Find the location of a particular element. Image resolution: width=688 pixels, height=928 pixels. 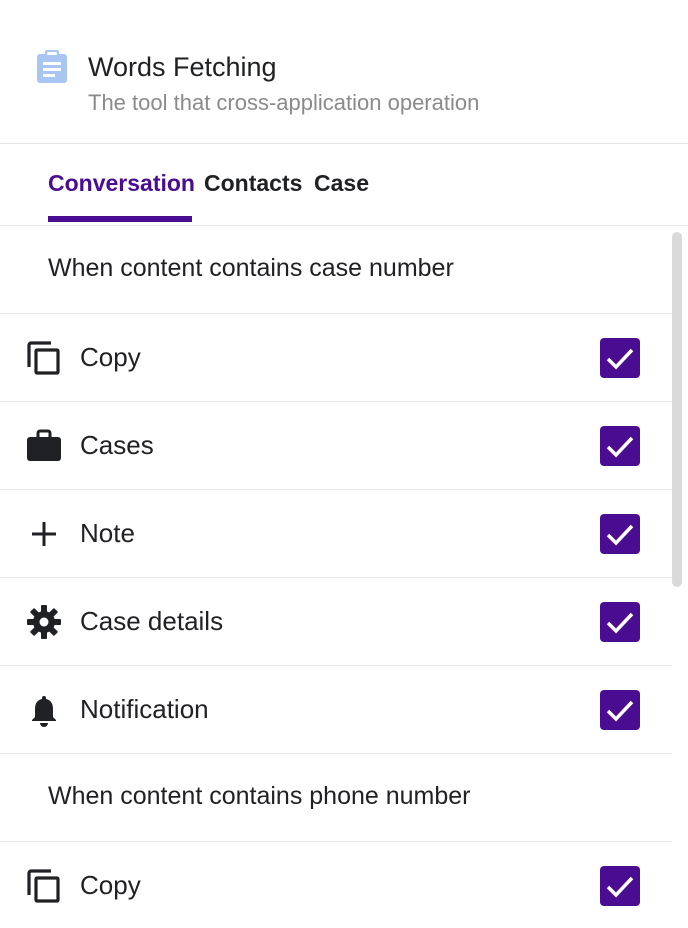

tab-case: Case is located at coordinates (341, 183).